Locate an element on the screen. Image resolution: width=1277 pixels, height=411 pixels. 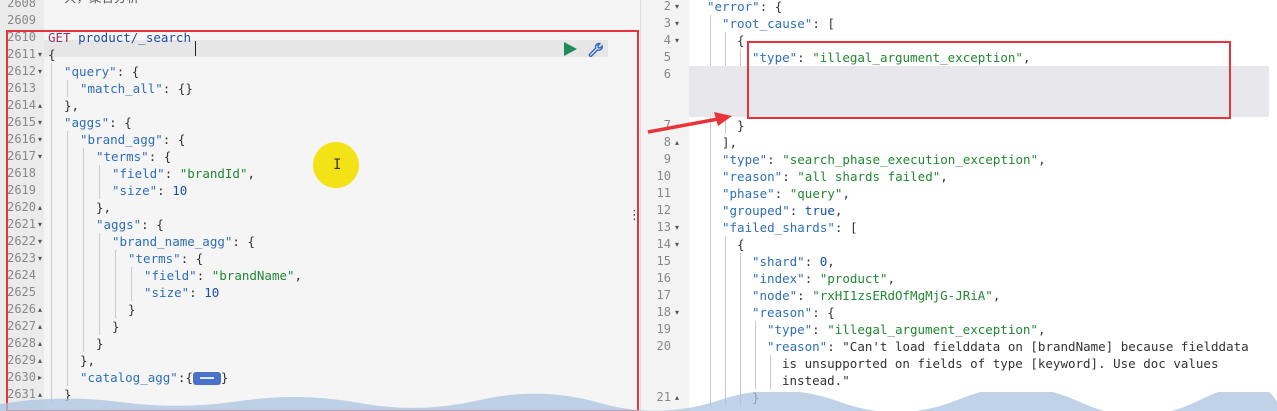
code-text: "reason": "all shards failed", is located at coordinates (835, 176).